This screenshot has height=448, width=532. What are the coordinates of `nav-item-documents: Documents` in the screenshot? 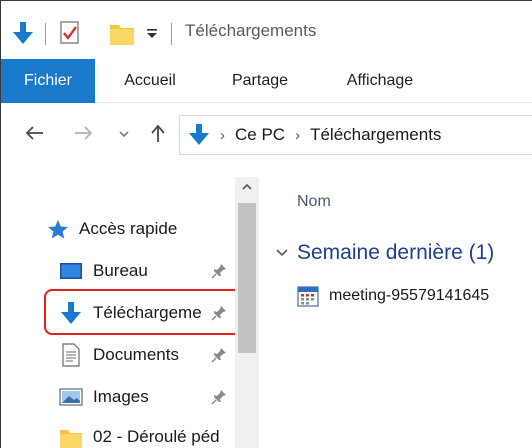 It's located at (118, 355).